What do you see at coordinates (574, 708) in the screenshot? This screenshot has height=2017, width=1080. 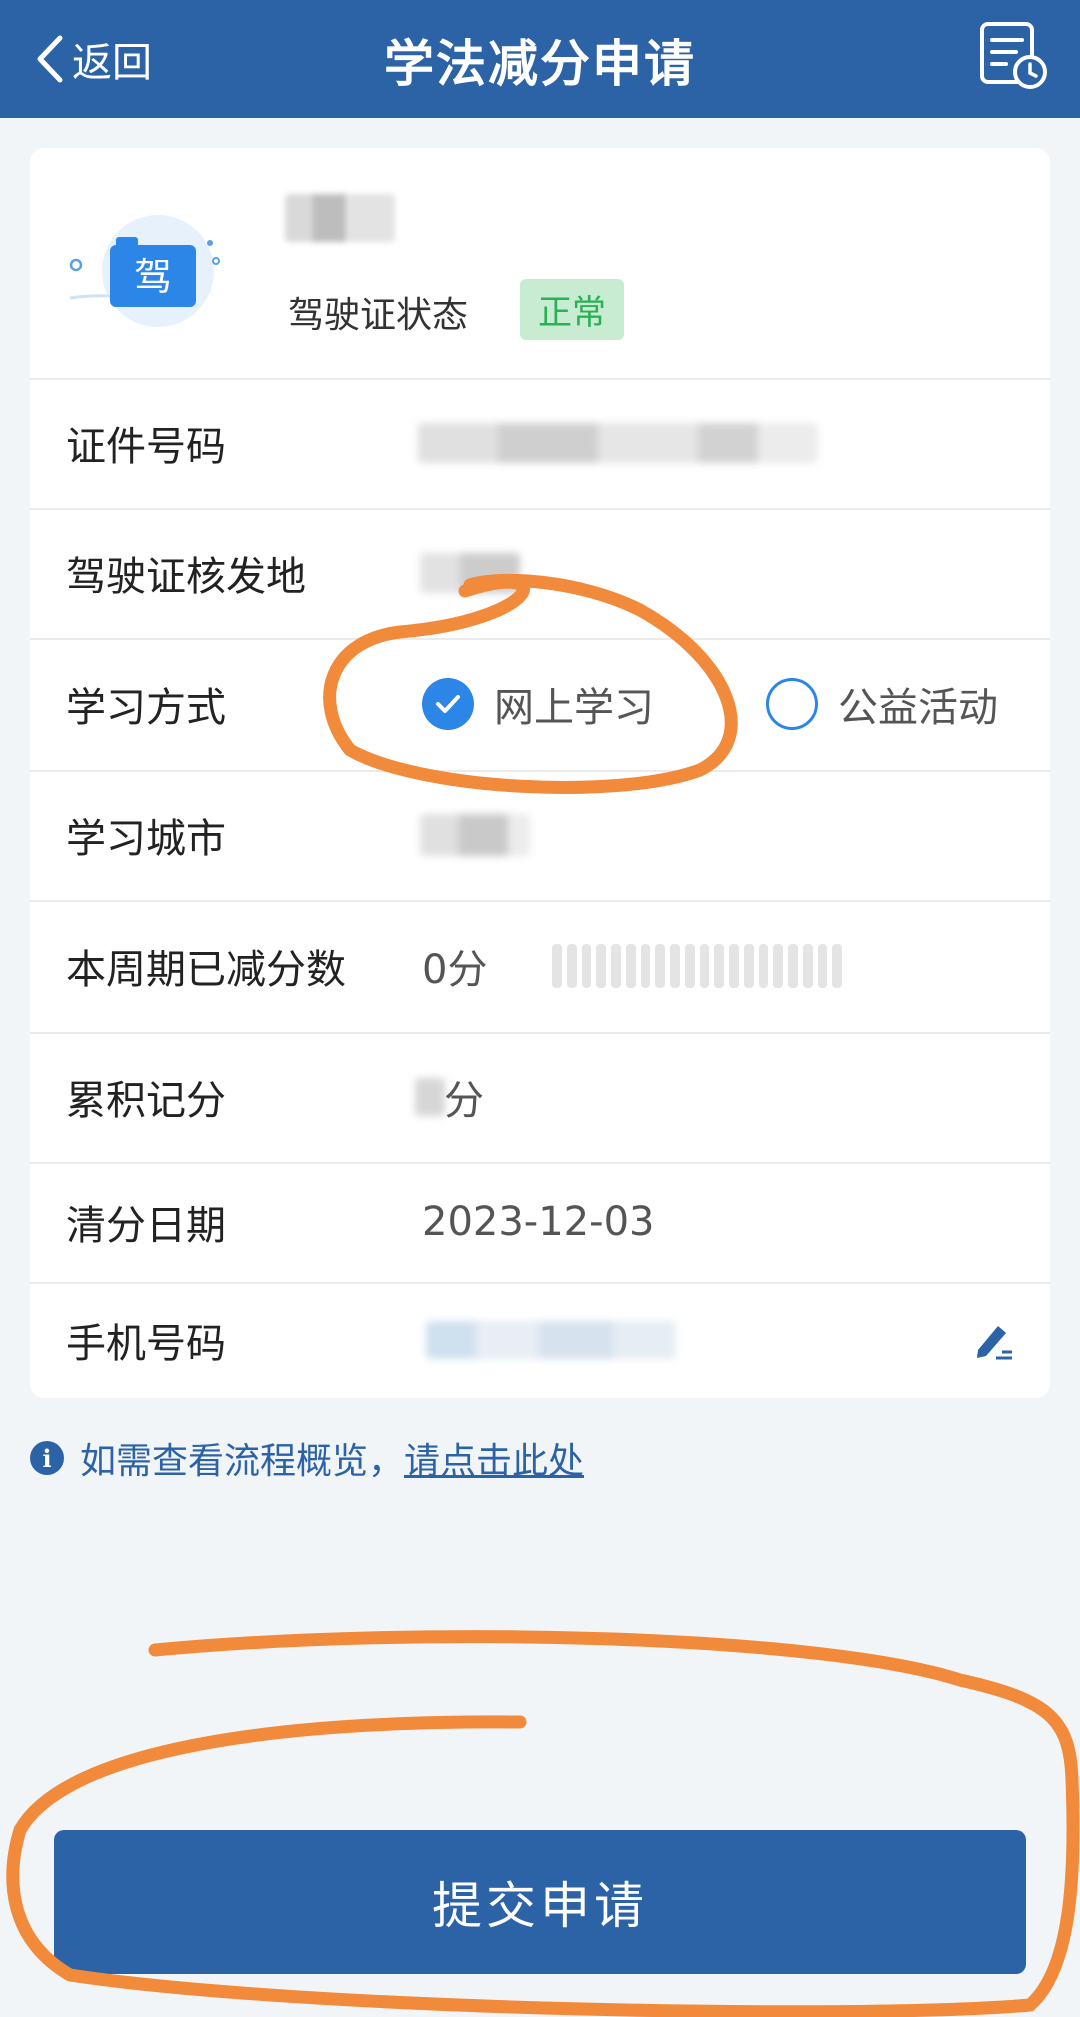 I see `radio-online-study-label: 网上学习` at bounding box center [574, 708].